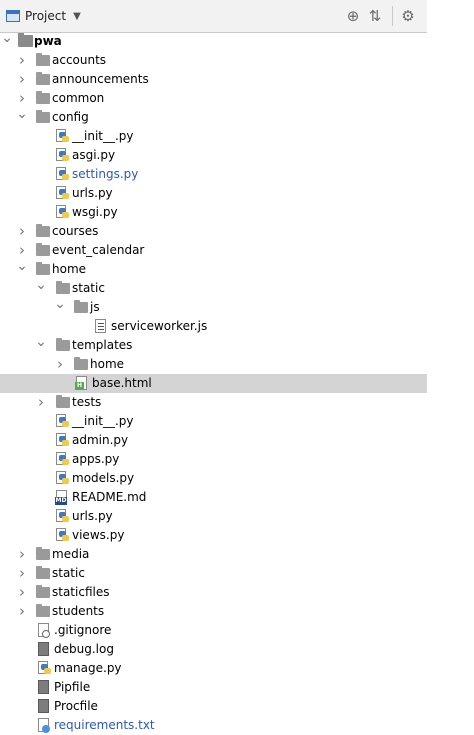  Describe the element at coordinates (213, 231) in the screenshot. I see `tree-folder-row: › courses` at that location.